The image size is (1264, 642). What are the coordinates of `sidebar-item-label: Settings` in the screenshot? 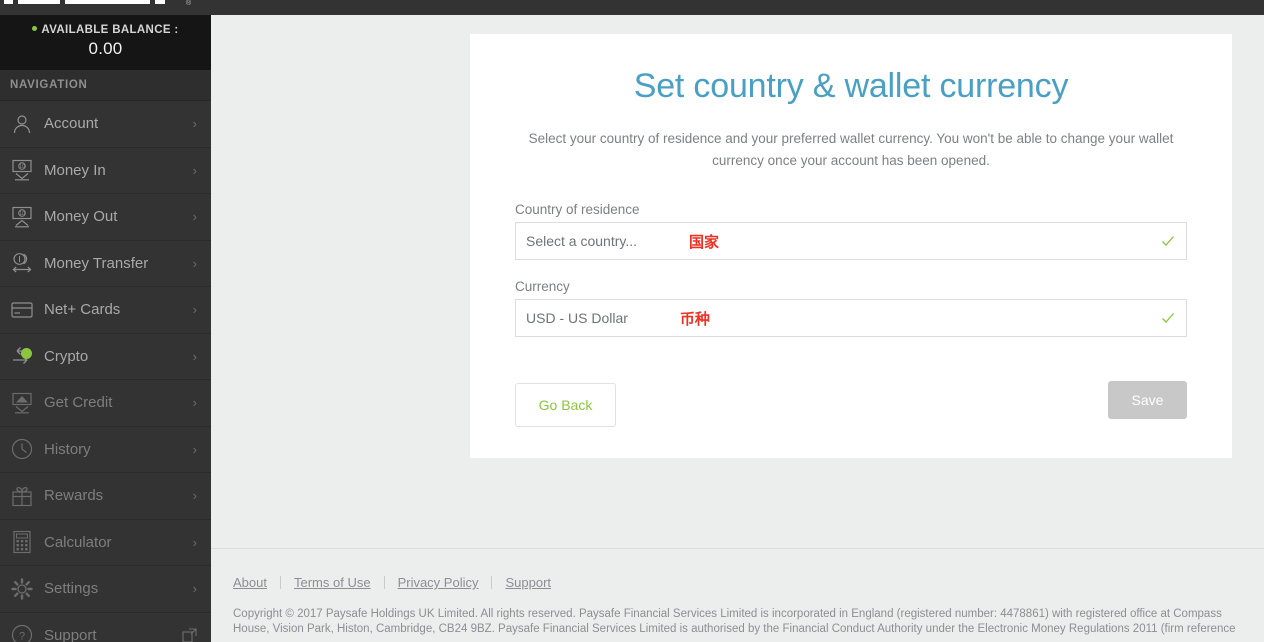 It's located at (71, 589).